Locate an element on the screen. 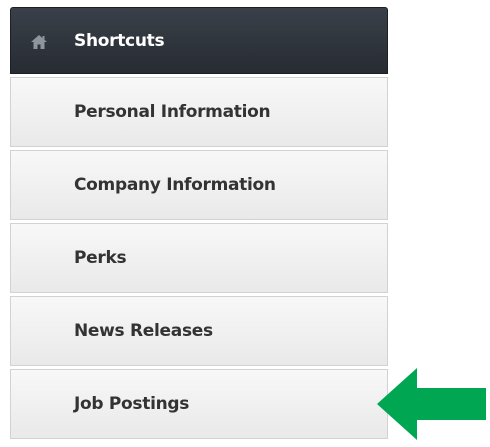  home-icon is located at coordinates (39, 42).